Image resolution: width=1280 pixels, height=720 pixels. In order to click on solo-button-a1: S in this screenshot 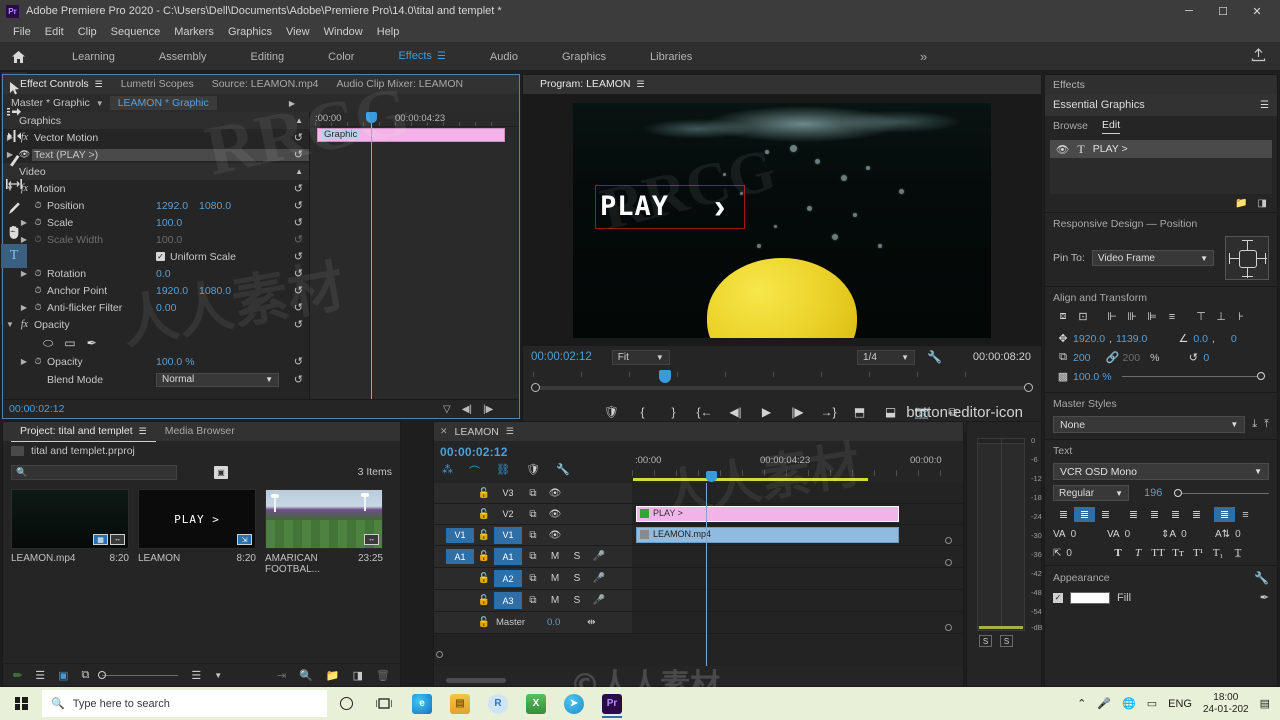, I will do `click(577, 556)`.